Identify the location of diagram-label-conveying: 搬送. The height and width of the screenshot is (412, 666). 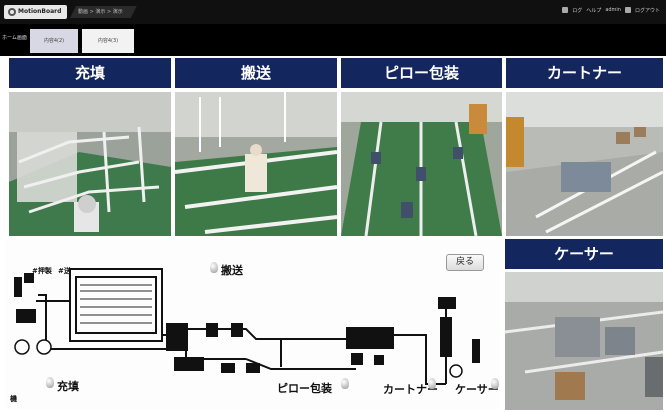
(232, 270).